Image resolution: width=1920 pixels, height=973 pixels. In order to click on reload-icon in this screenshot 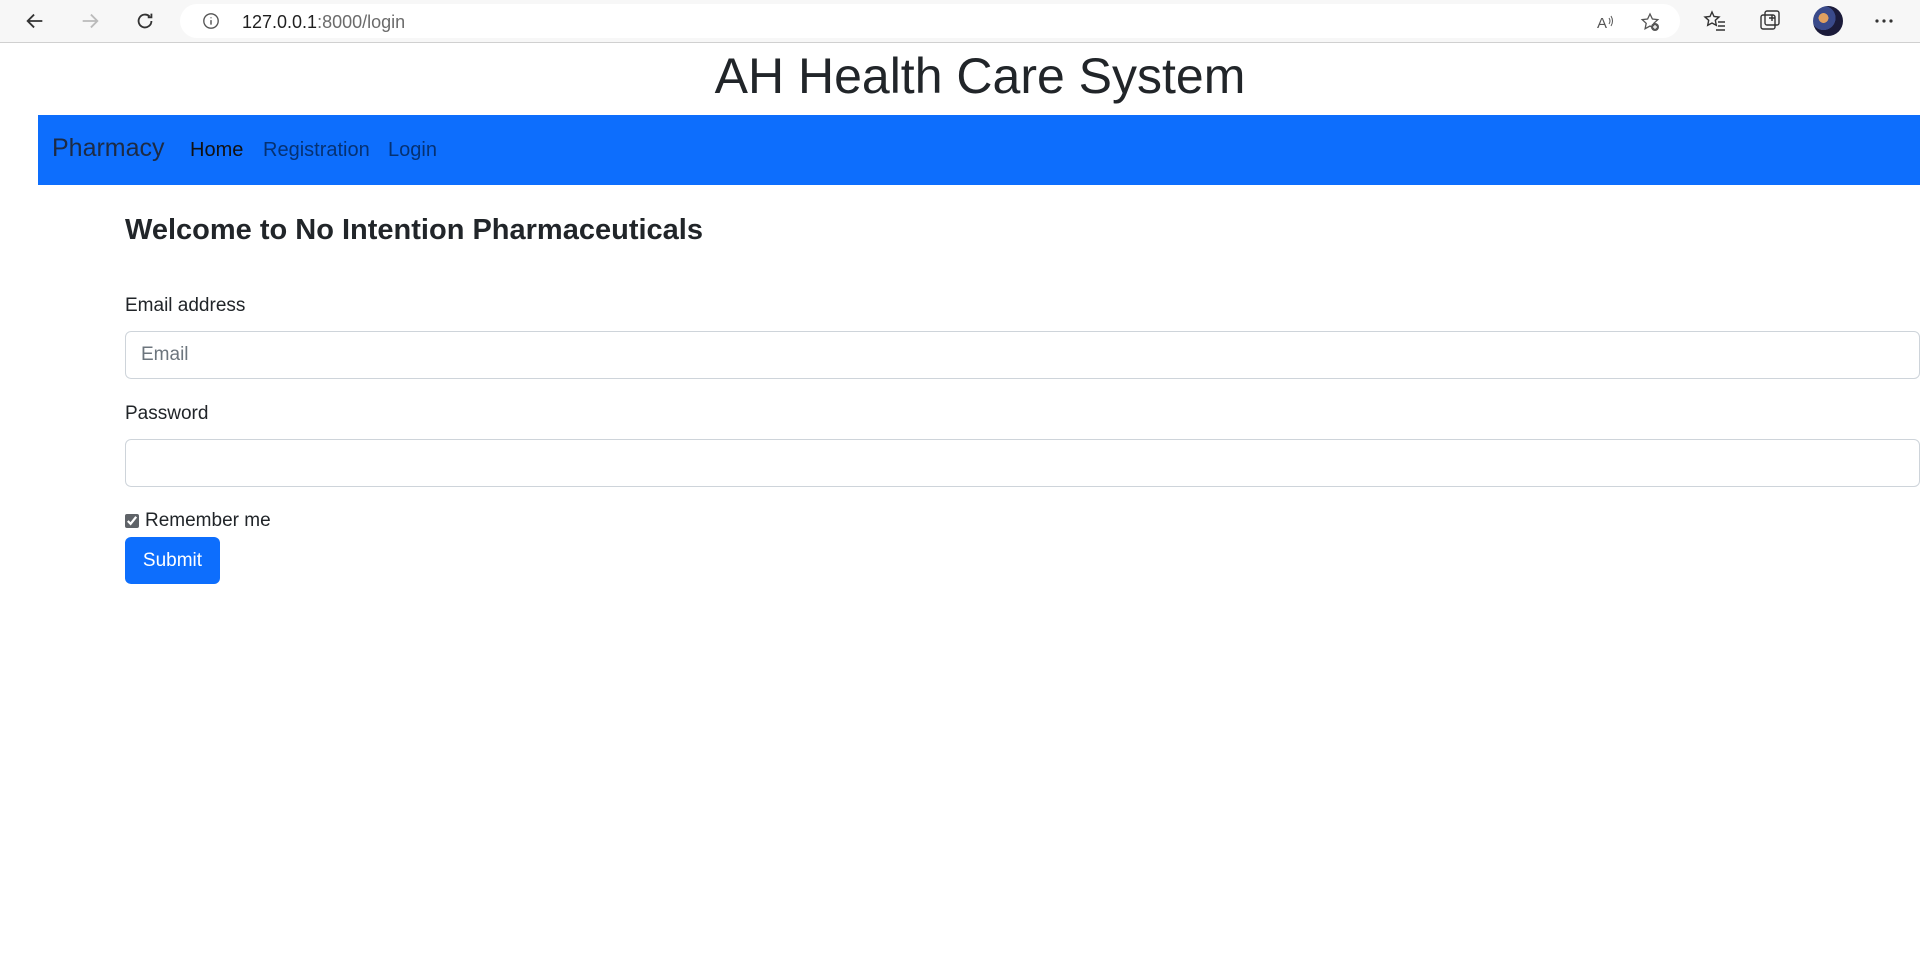, I will do `click(145, 21)`.